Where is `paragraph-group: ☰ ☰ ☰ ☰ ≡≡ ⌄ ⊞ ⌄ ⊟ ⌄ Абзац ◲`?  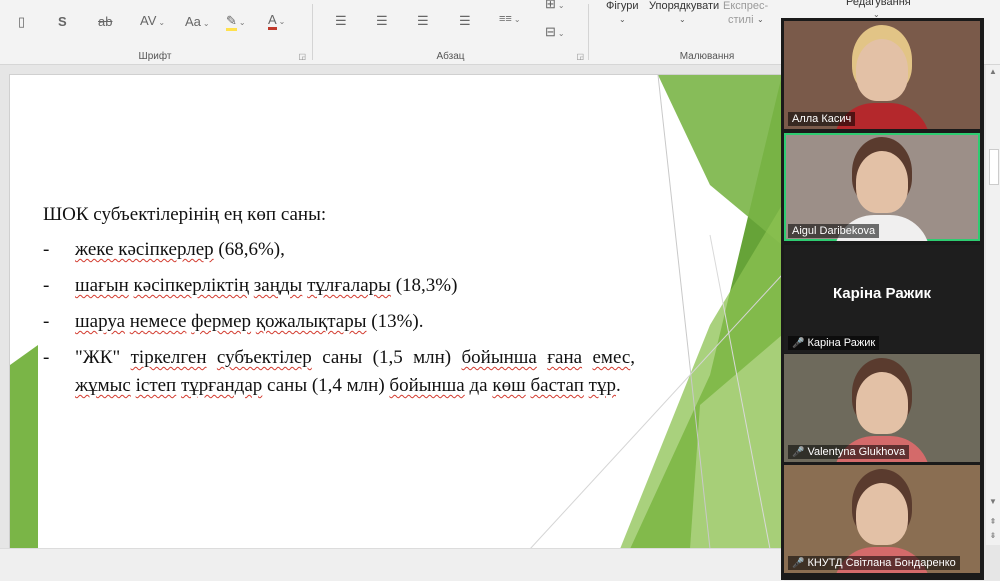 paragraph-group: ☰ ☰ ☰ ☰ ≡≡ ⌄ ⊞ ⌄ ⊟ ⌄ Абзац ◲ is located at coordinates (450, 32).